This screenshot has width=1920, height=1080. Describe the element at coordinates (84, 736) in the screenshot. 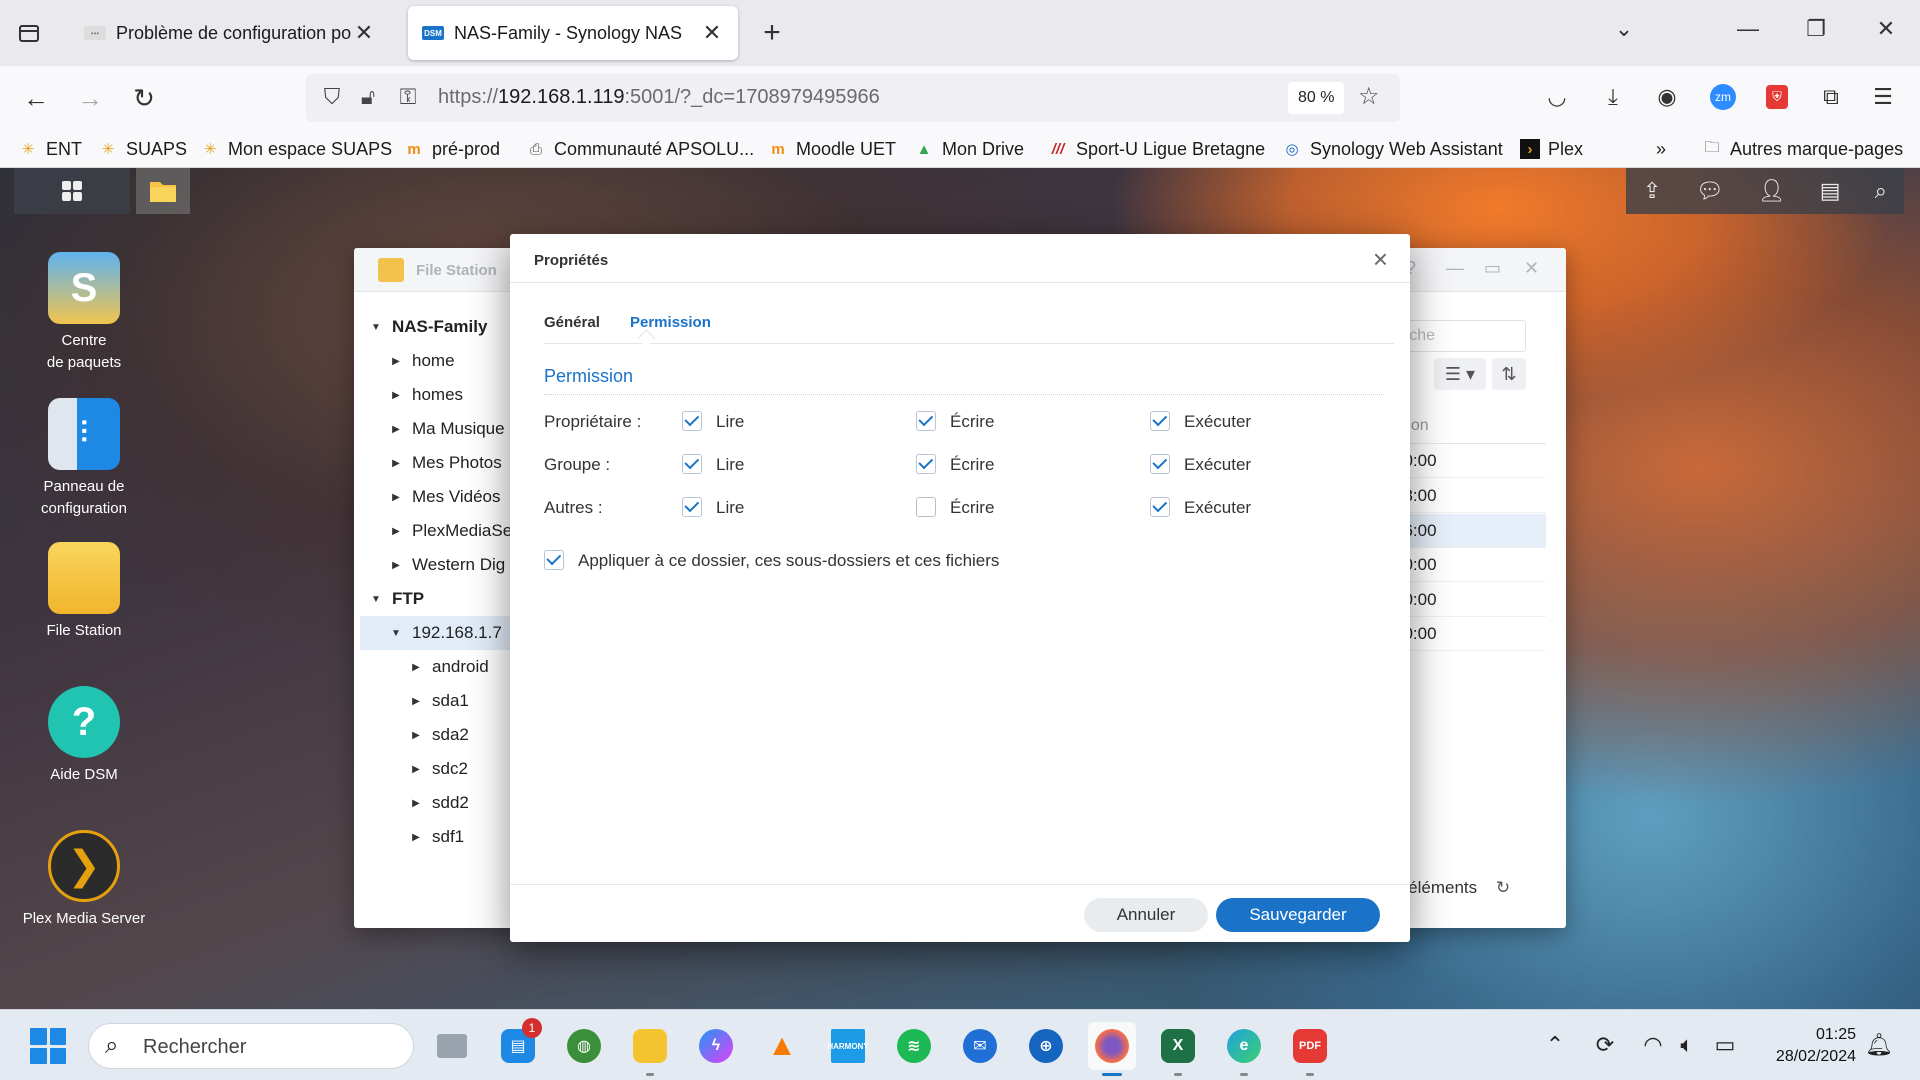

I see `desktop-icon-dsm-help: ? Aide DSM` at that location.